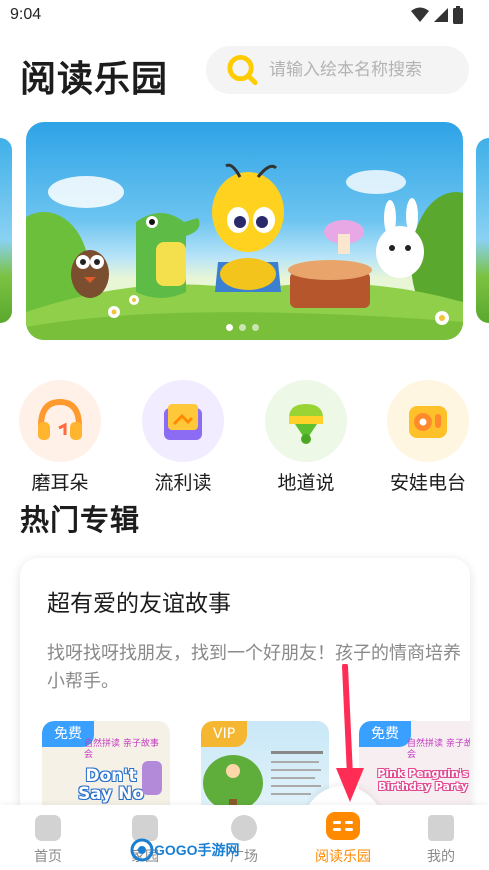 This screenshot has height=870, width=489. I want to click on tab-label: 首页, so click(48, 857).